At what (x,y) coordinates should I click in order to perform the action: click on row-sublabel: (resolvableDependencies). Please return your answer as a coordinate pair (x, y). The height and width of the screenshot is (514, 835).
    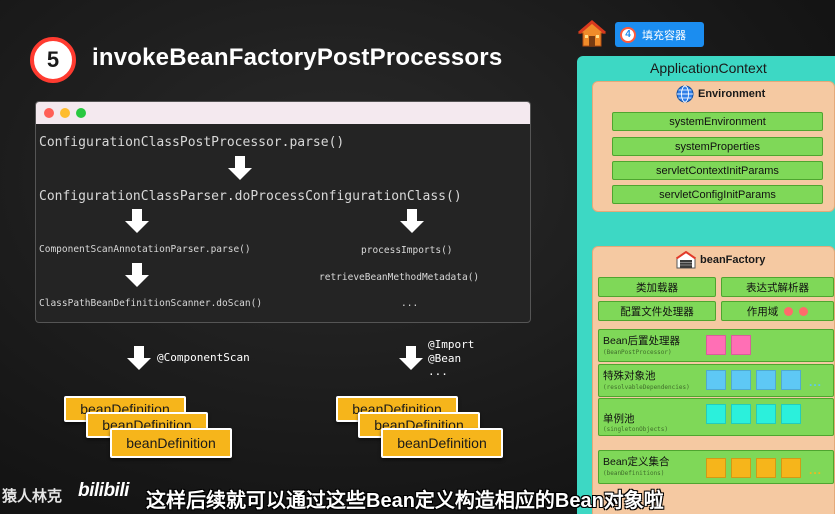
    Looking at the image, I should click on (646, 387).